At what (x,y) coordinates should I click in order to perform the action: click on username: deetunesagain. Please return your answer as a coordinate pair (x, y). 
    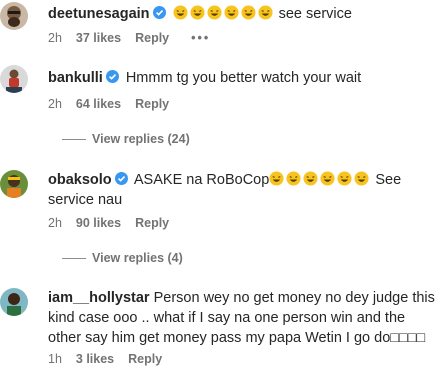
    Looking at the image, I should click on (99, 14).